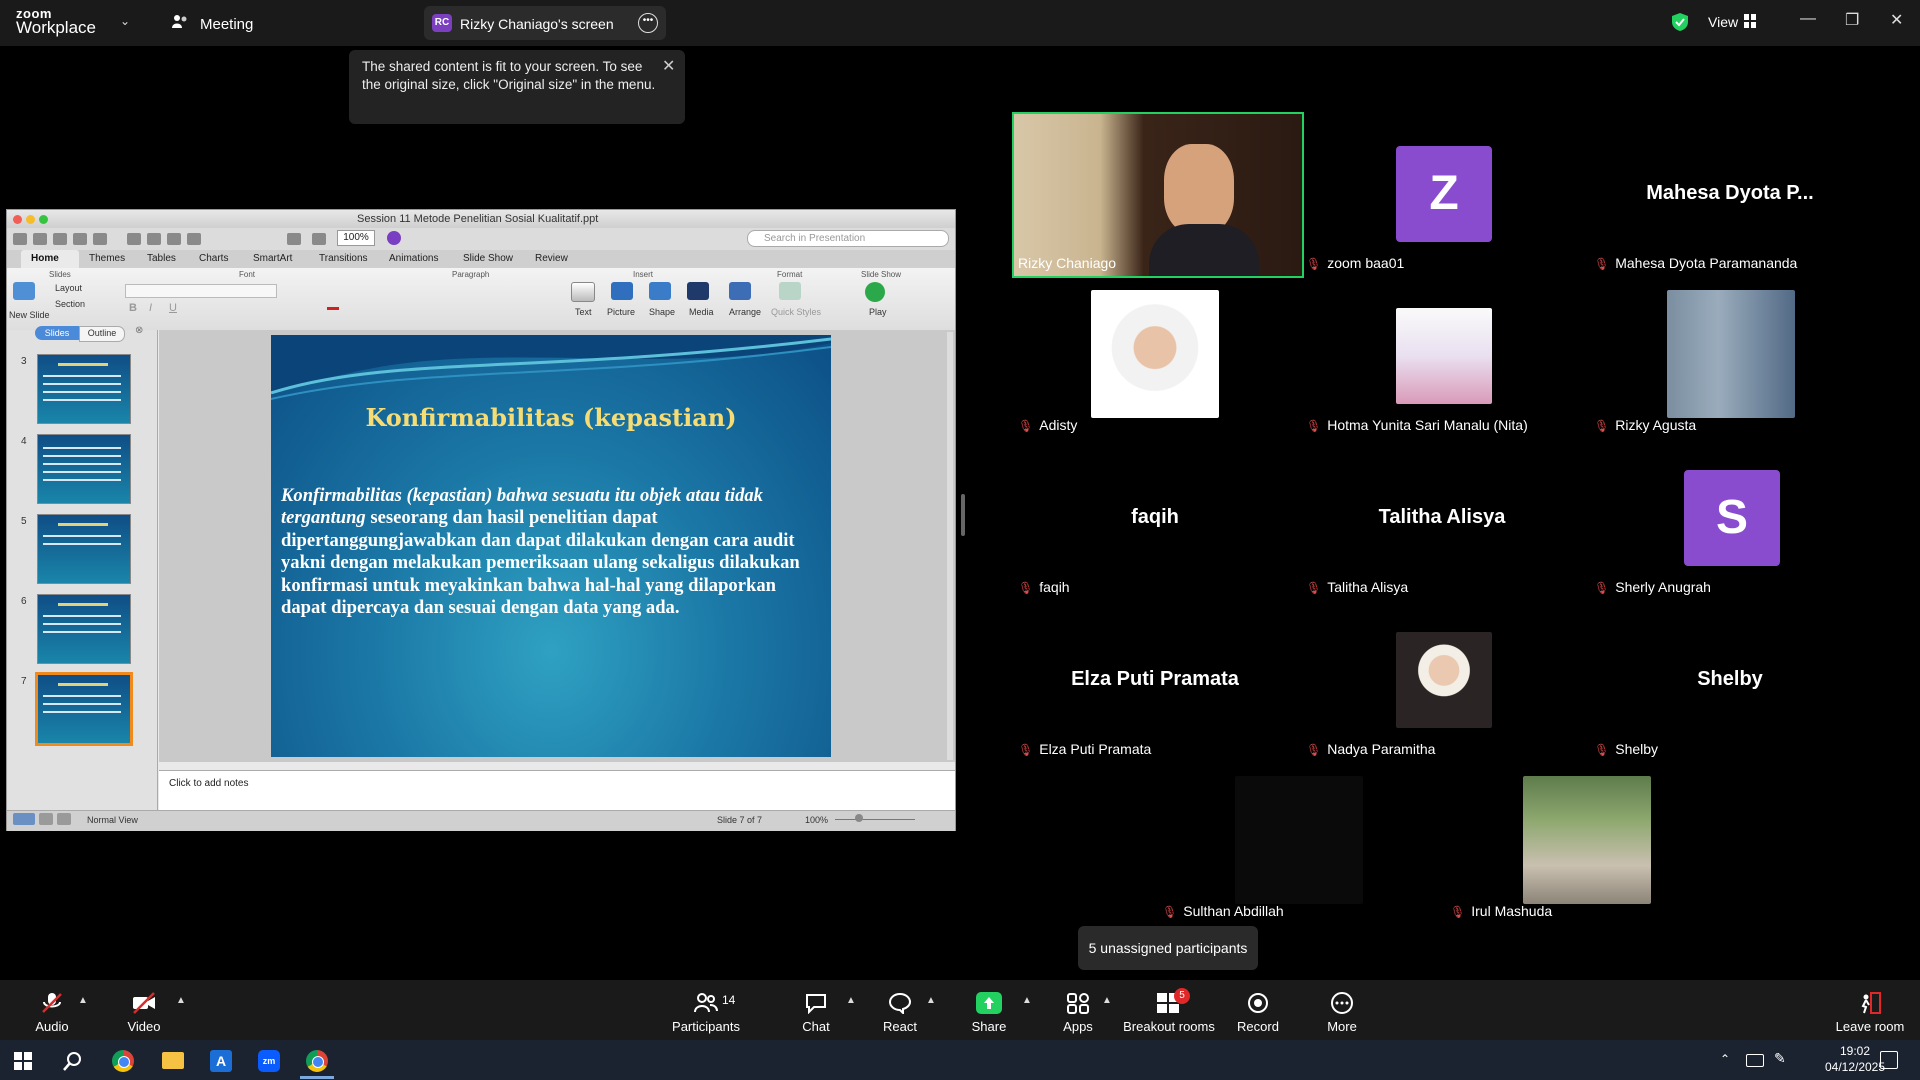 Image resolution: width=1920 pixels, height=1080 pixels. I want to click on shield-check-icon, so click(1680, 22).